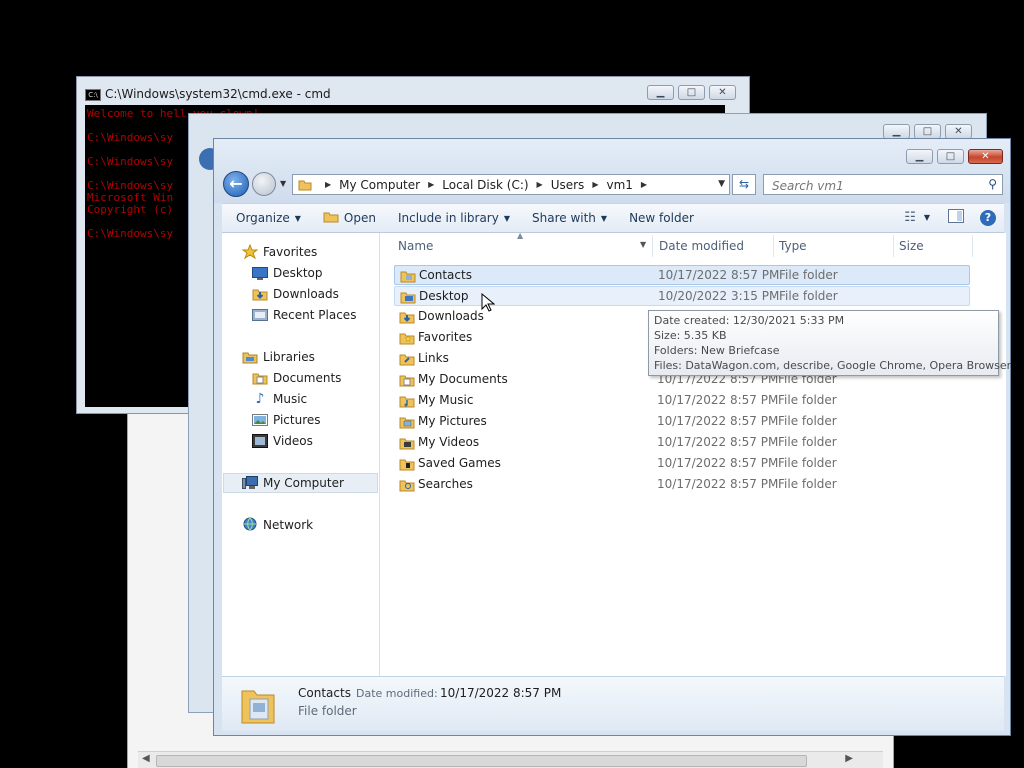 The height and width of the screenshot is (768, 1024). I want to click on column-name-header: Name, so click(415, 246).